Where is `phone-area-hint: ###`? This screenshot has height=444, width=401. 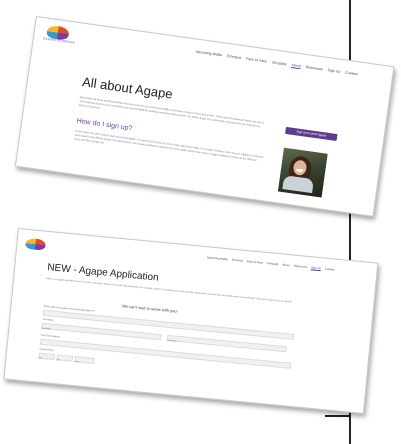 phone-area-hint: ### is located at coordinates (40, 358).